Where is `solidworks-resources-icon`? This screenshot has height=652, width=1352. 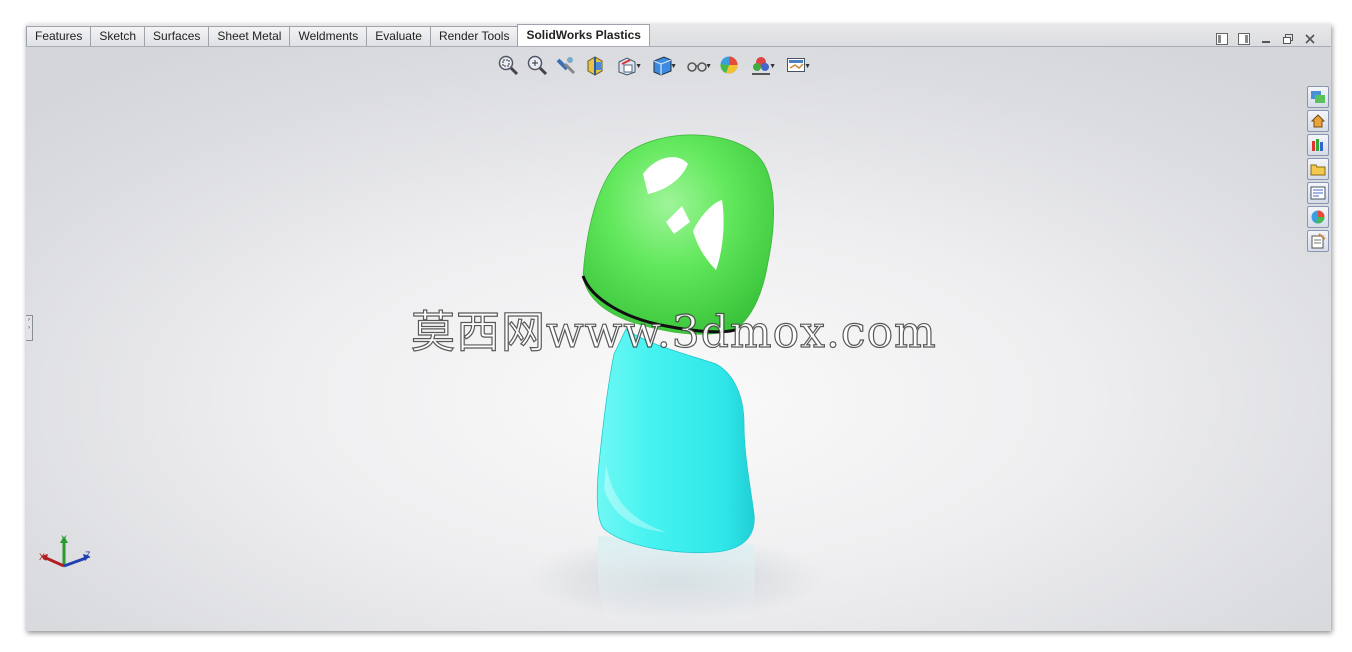
solidworks-resources-icon is located at coordinates (1318, 97).